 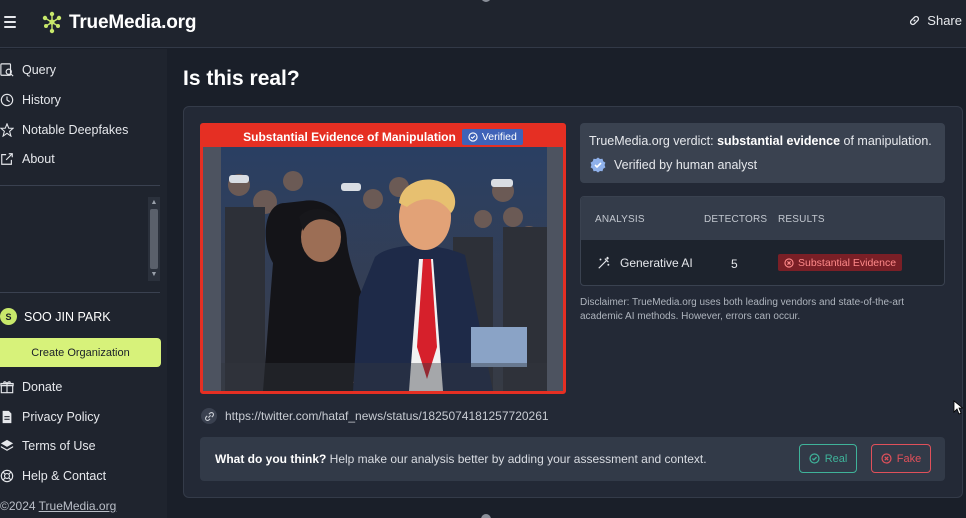 What do you see at coordinates (38, 159) in the screenshot?
I see `sidebar-item-label: About` at bounding box center [38, 159].